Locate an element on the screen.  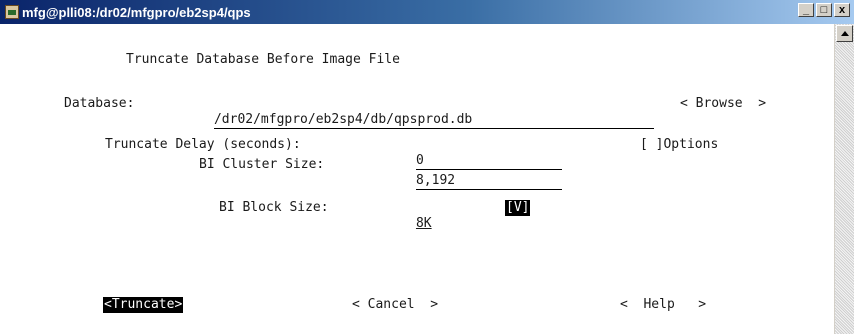
database-label: Database: is located at coordinates (99, 103).